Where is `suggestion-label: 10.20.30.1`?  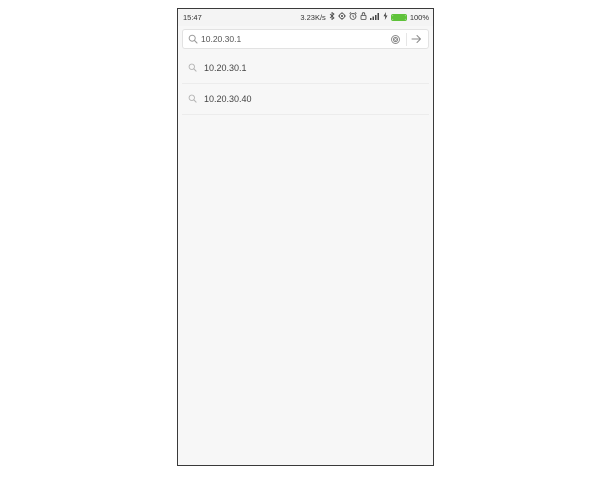 suggestion-label: 10.20.30.1 is located at coordinates (225, 68).